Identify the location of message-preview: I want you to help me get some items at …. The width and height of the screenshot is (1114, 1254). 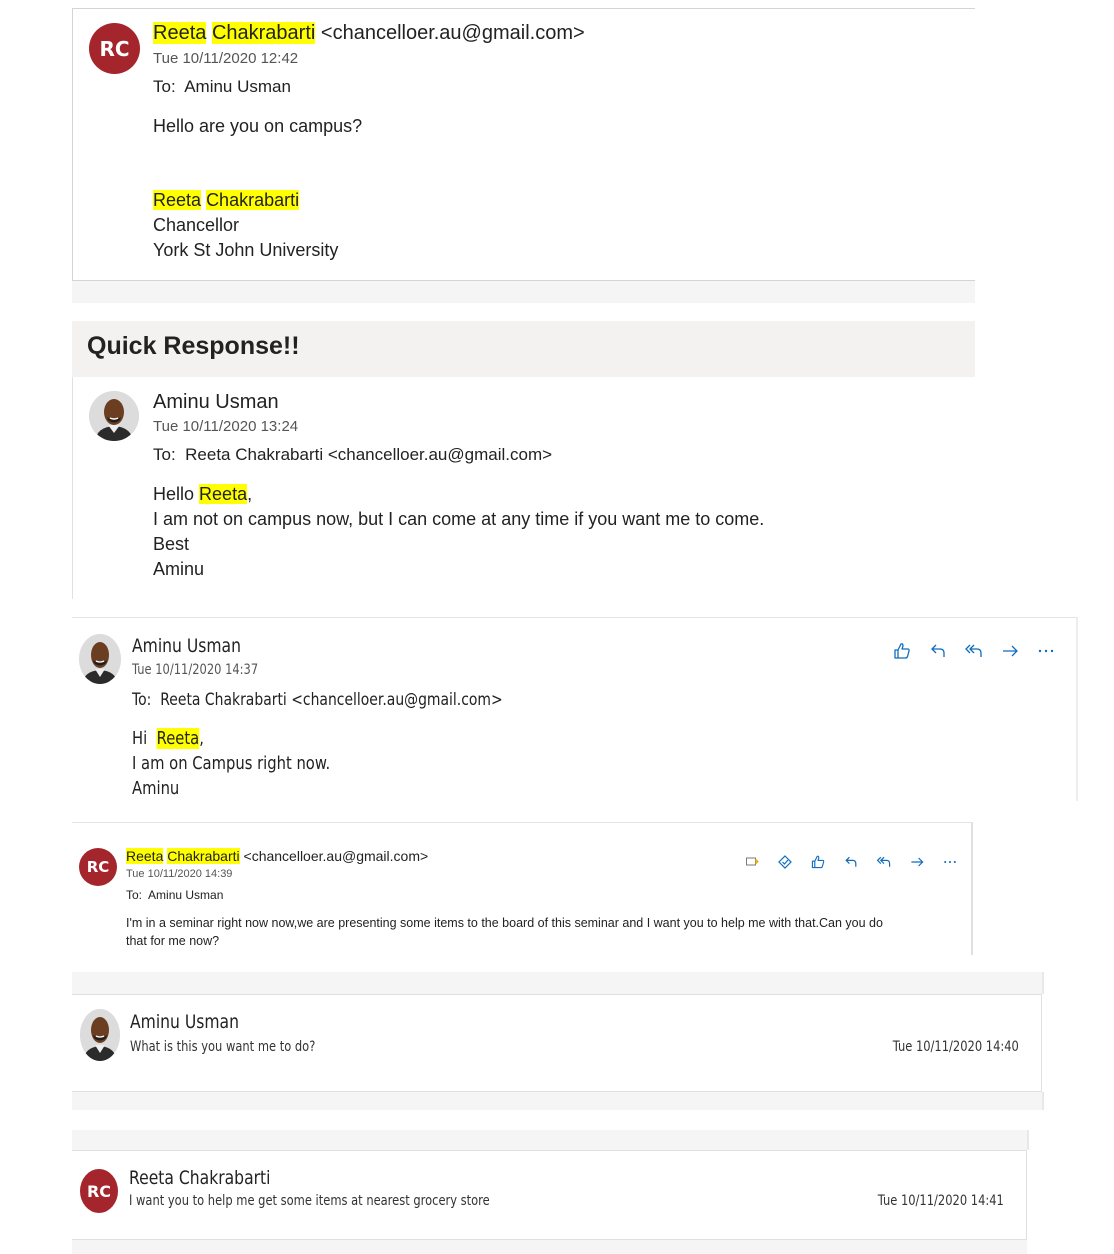
(309, 1201).